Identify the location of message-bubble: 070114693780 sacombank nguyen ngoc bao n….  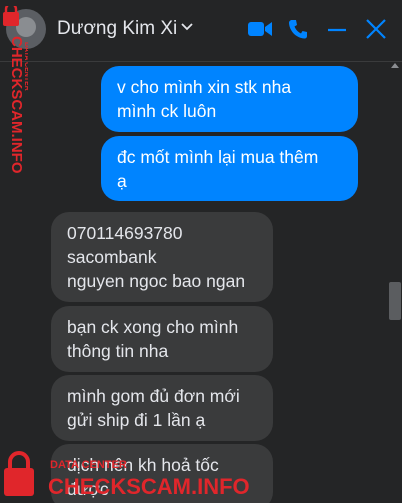
(162, 257).